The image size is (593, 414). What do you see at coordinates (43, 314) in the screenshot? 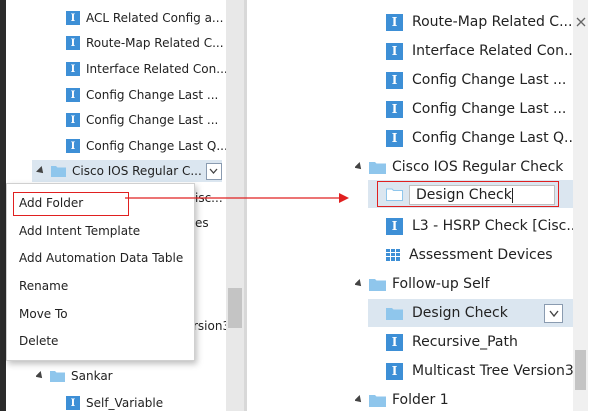
I see `menu-item-move-to: Move To` at bounding box center [43, 314].